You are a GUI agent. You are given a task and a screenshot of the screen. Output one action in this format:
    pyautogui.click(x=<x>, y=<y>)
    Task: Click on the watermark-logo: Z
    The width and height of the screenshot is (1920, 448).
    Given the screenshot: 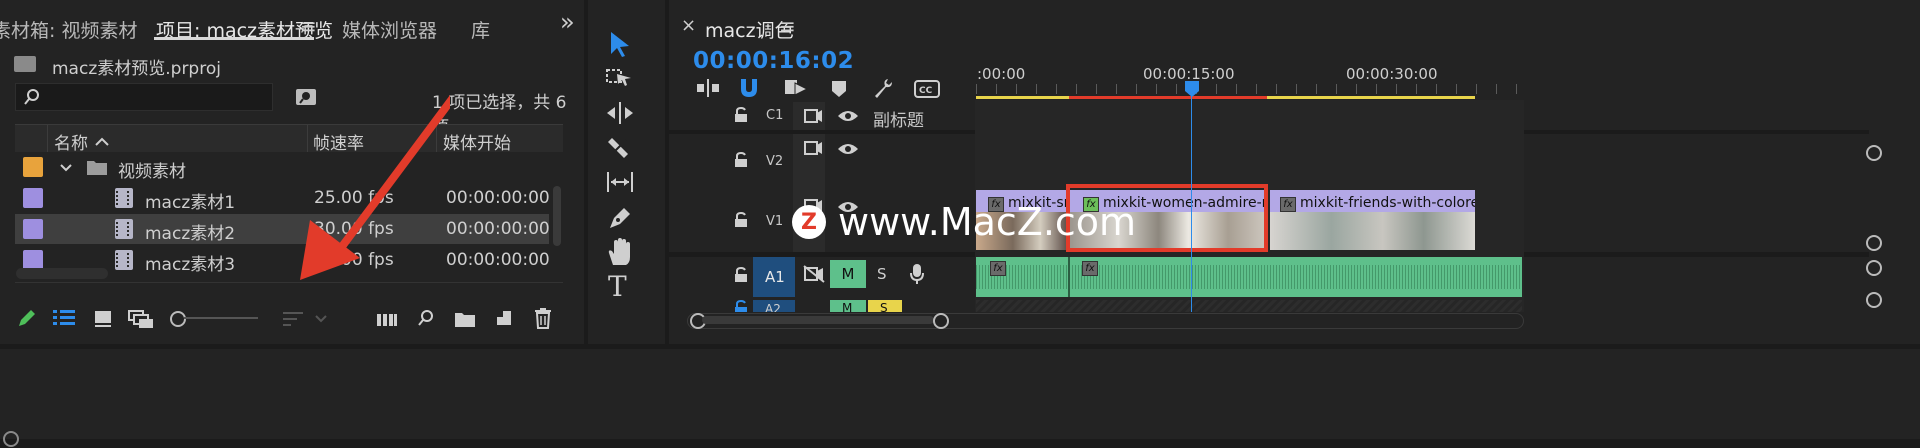 What is the action you would take?
    pyautogui.click(x=809, y=222)
    